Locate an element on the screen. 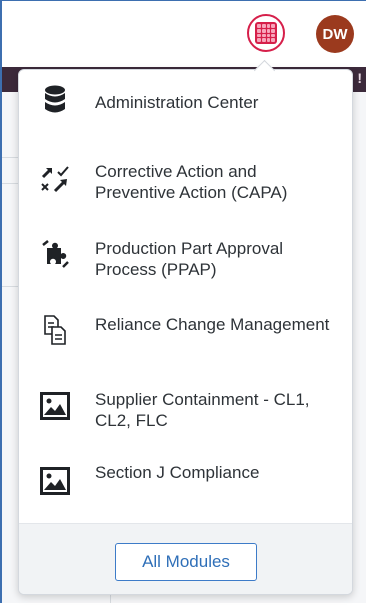  banner-text: ! is located at coordinates (359, 78).